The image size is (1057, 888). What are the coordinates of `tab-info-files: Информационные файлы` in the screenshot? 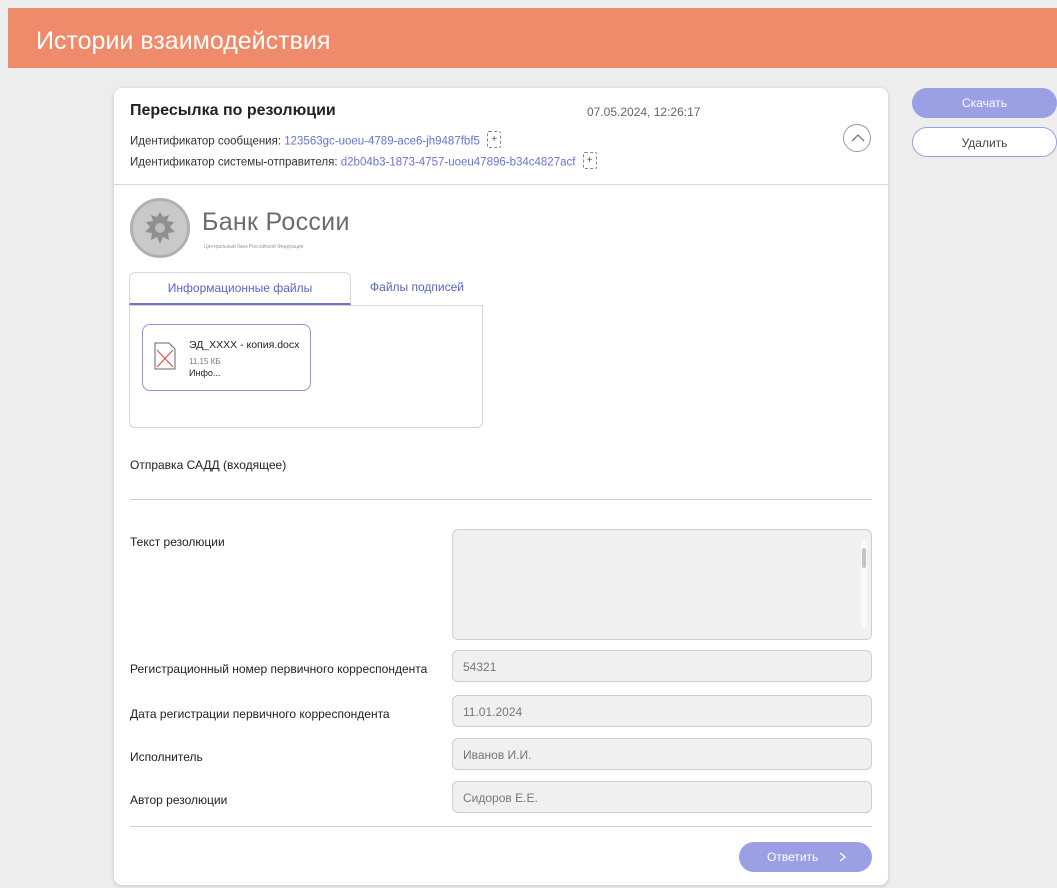 It's located at (240, 288).